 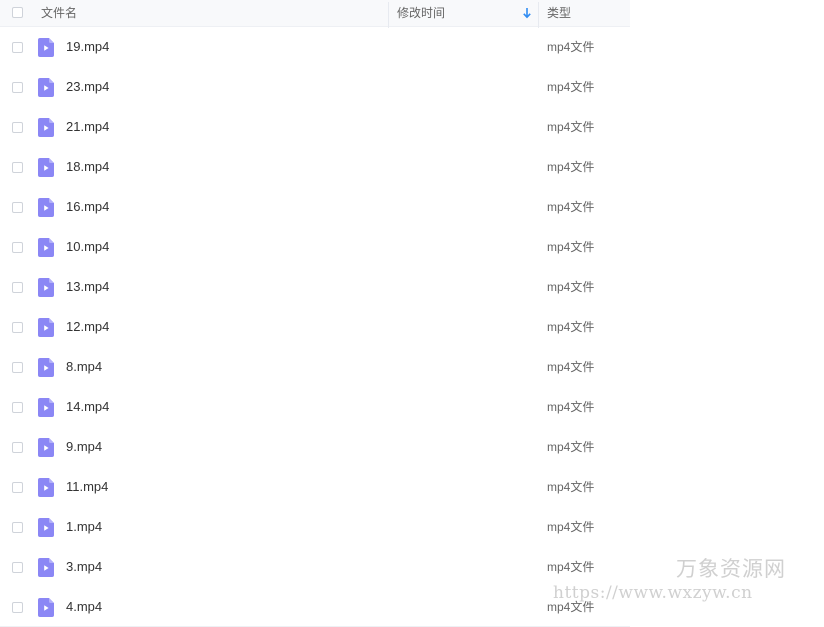 I want to click on table-row: 16.mp4 mp4文件, so click(x=315, y=207).